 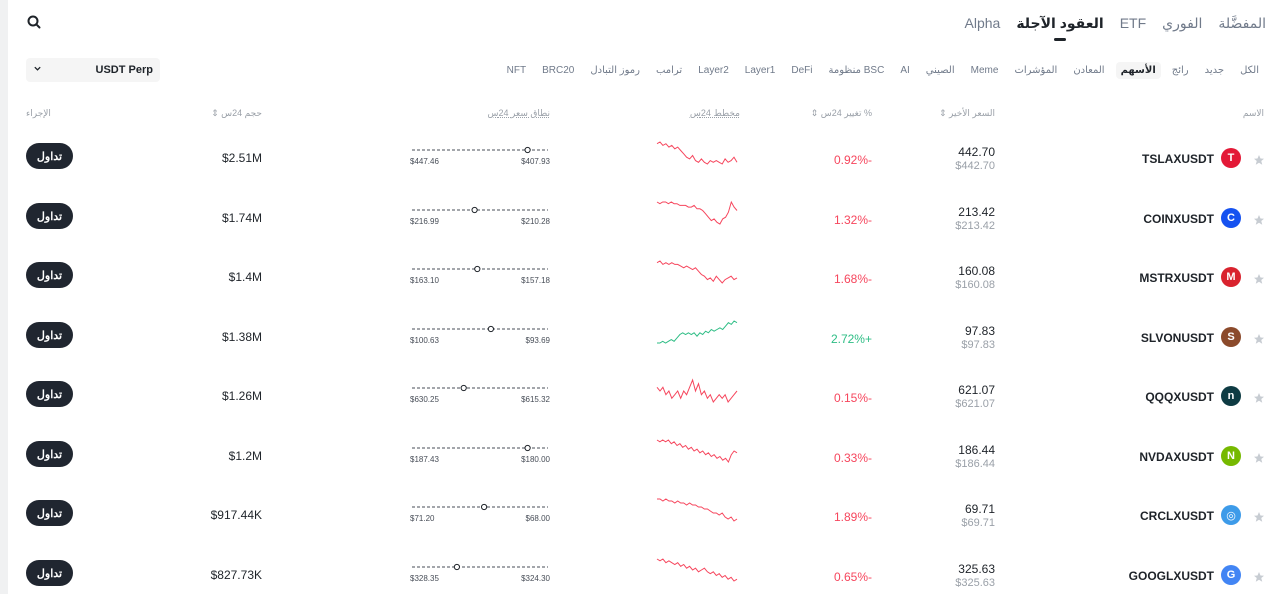 I want to click on tesla-icon: T, so click(x=1231, y=158).